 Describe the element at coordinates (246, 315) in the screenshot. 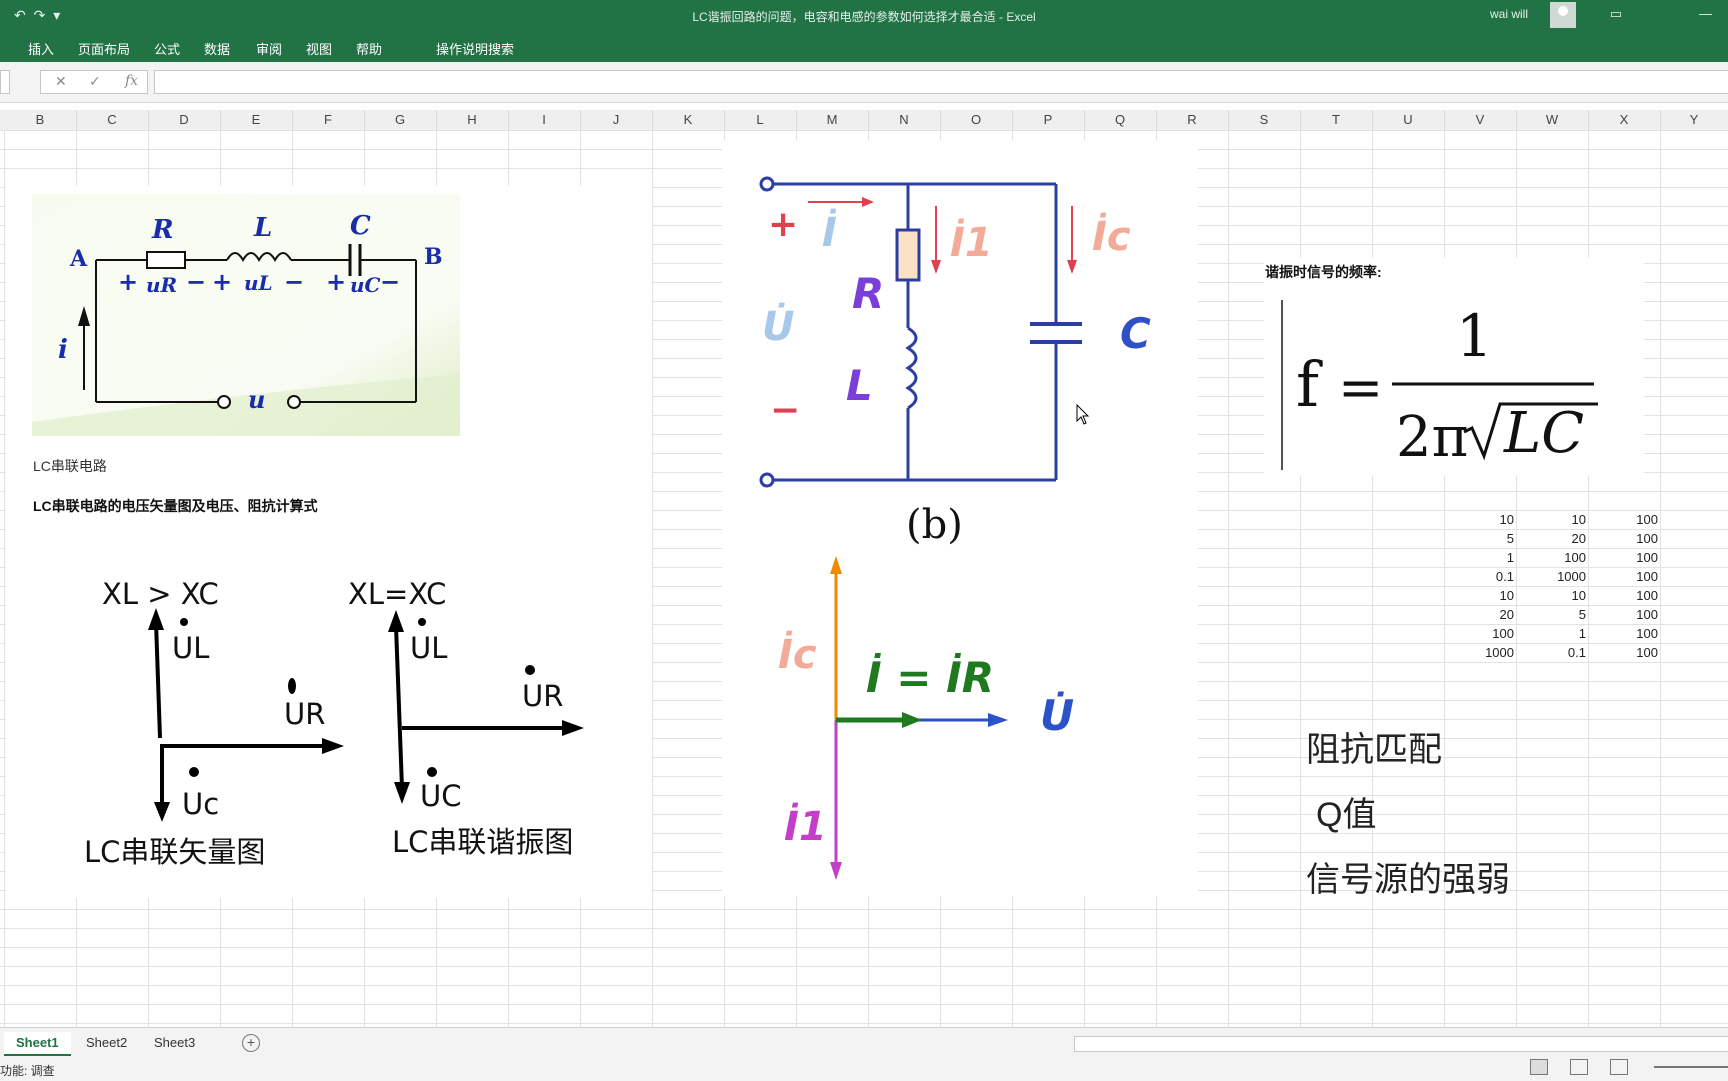

I see `series-circuit-image: R L C A B i u uR uL uC + − + − + −` at that location.